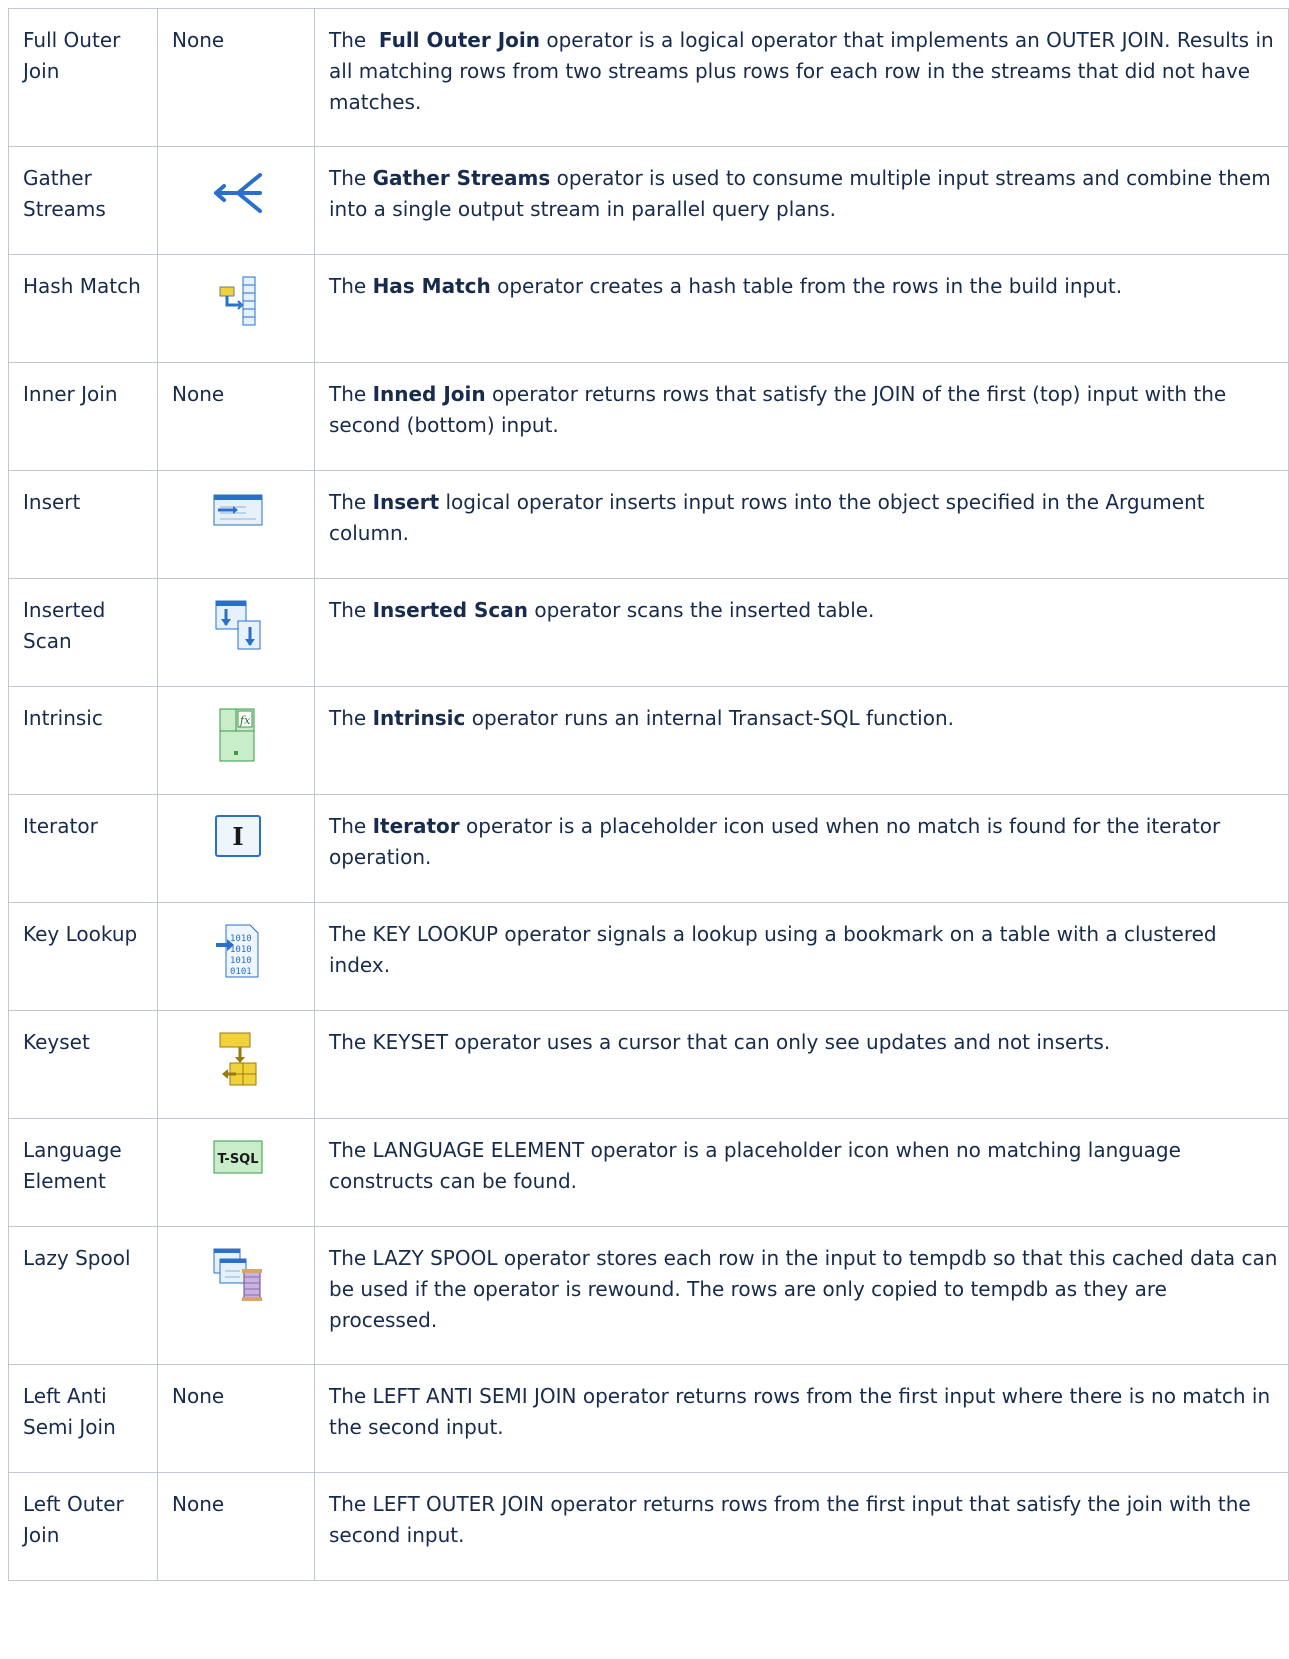 The image size is (1289, 1659). Describe the element at coordinates (241, 972) in the screenshot. I see `svg-text: 0101` at that location.